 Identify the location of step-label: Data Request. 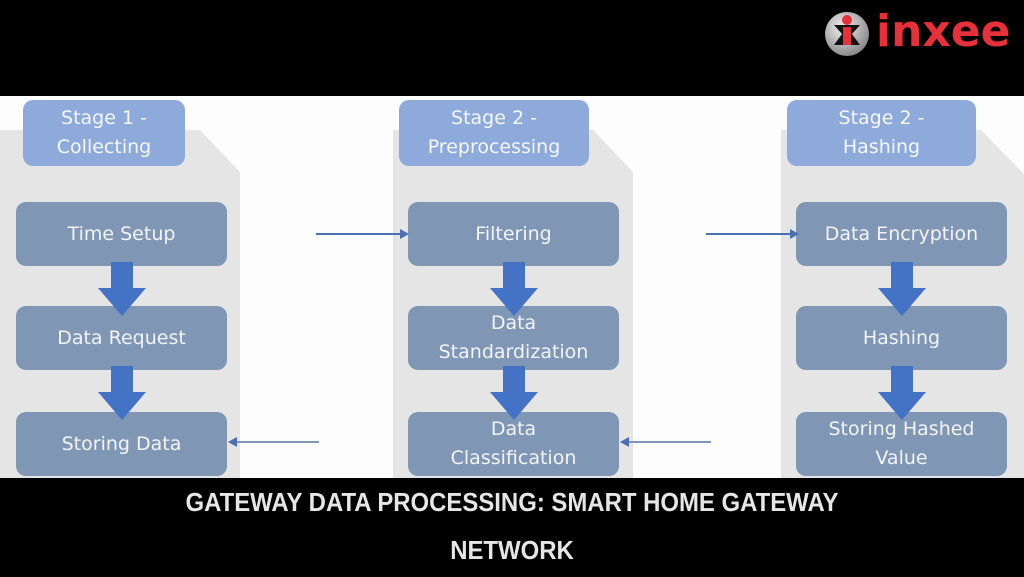
(121, 337).